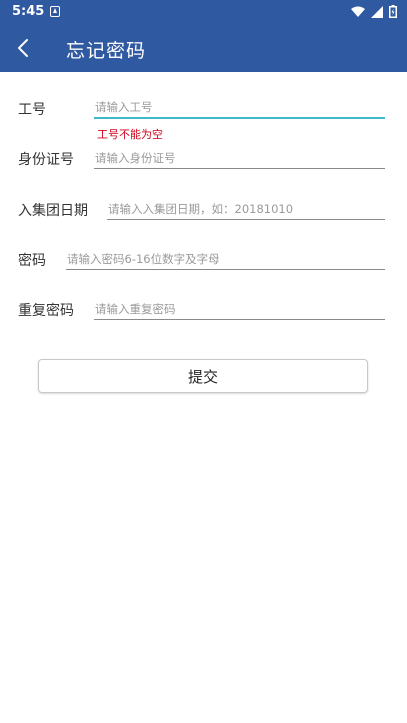 This screenshot has height=723, width=407. I want to click on join-date-row: 入集团日期, so click(203, 213).